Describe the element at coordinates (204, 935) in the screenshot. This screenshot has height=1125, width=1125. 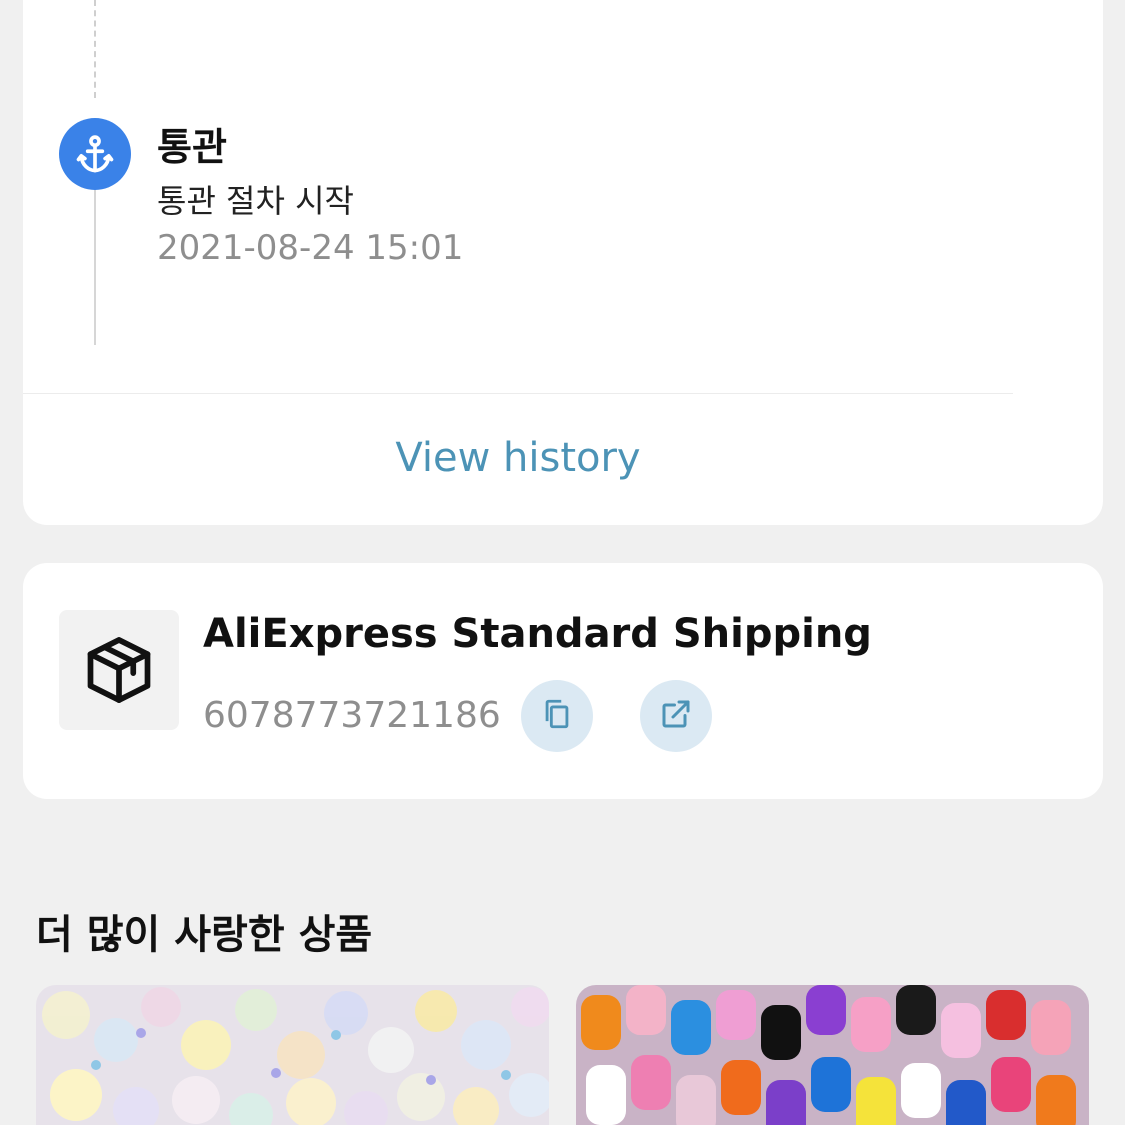
I see `recommendations-title: 더 많이 사랑한 상품` at that location.